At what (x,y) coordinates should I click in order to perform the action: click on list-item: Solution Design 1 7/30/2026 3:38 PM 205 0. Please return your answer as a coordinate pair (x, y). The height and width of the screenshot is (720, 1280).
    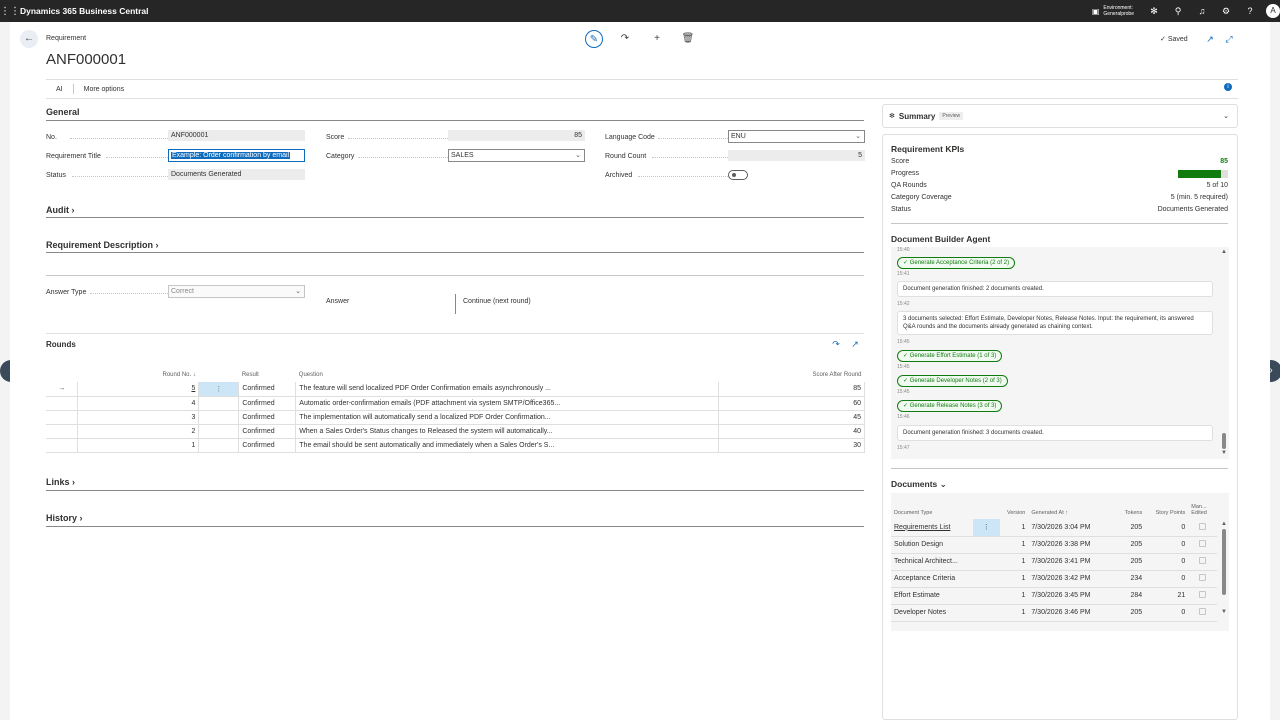
    Looking at the image, I should click on (1054, 545).